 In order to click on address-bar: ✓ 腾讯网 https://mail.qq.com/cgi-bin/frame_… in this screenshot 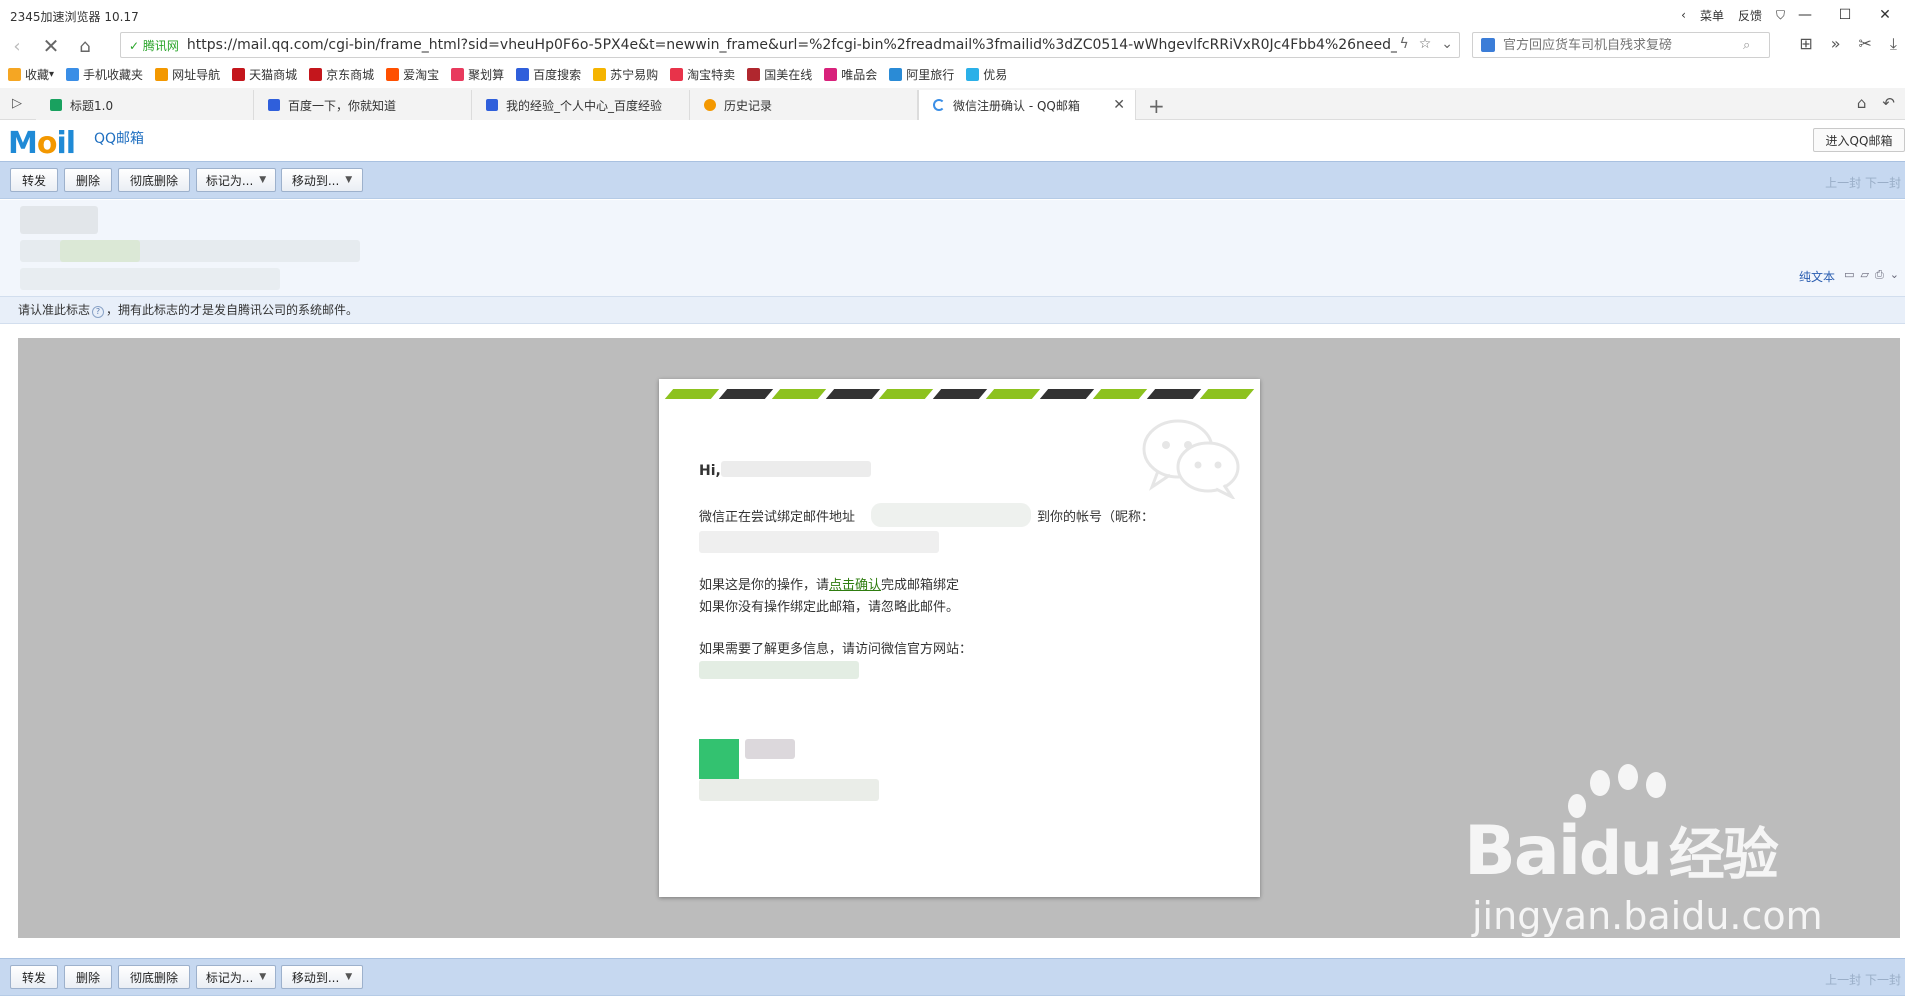, I will do `click(790, 45)`.